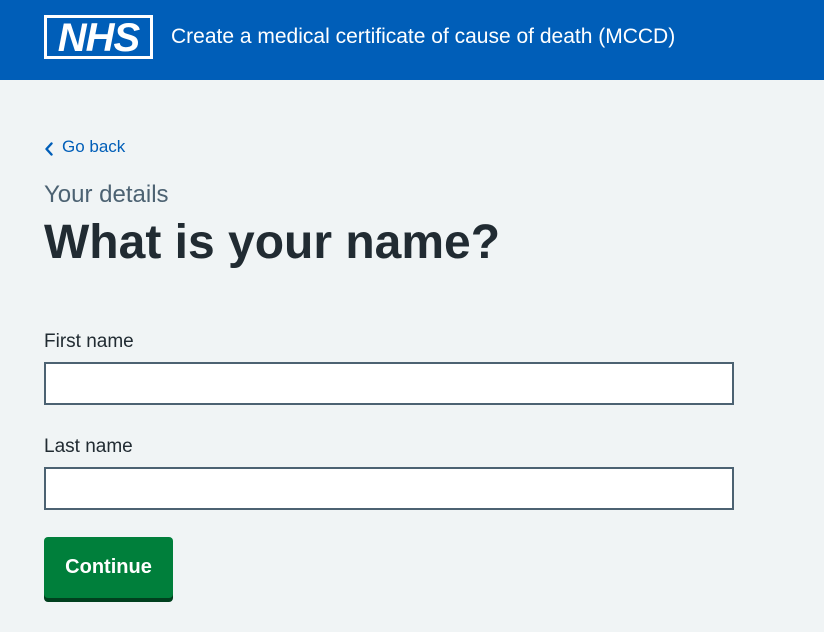 The width and height of the screenshot is (824, 632). Describe the element at coordinates (108, 567) in the screenshot. I see `continue-button: Continue` at that location.